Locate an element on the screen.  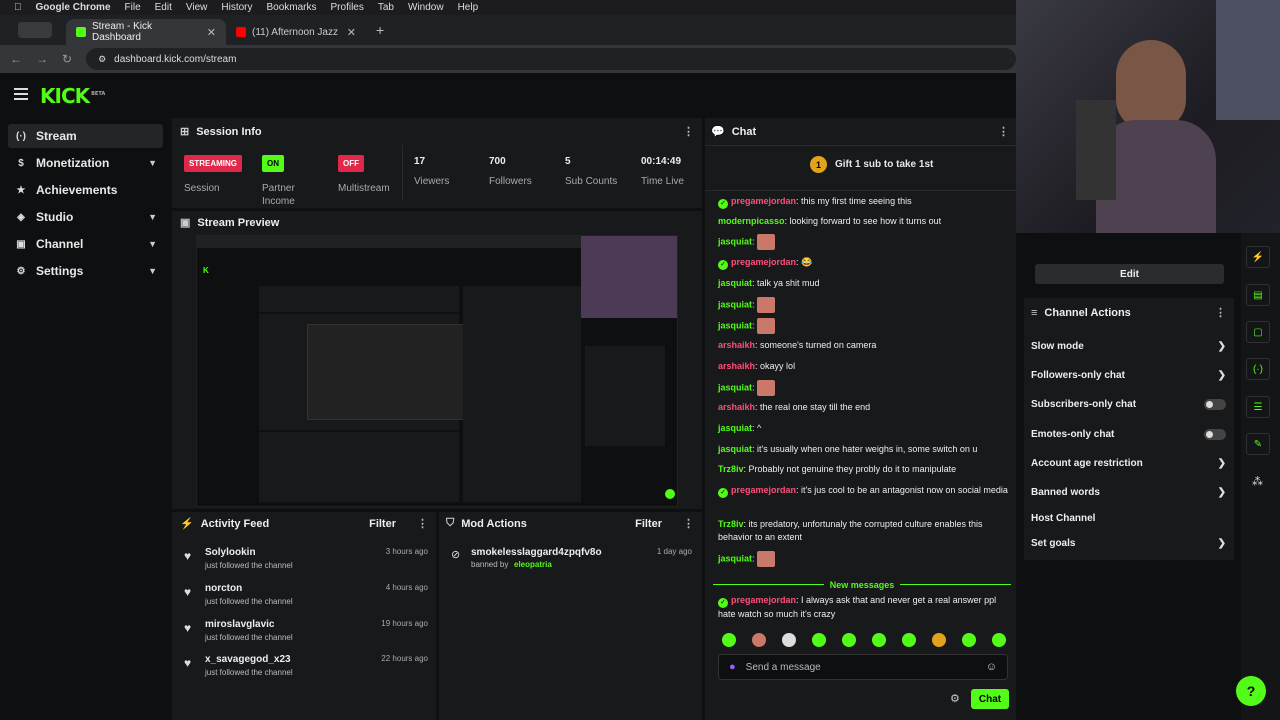
send-chat-button: Chat is located at coordinates (990, 699).